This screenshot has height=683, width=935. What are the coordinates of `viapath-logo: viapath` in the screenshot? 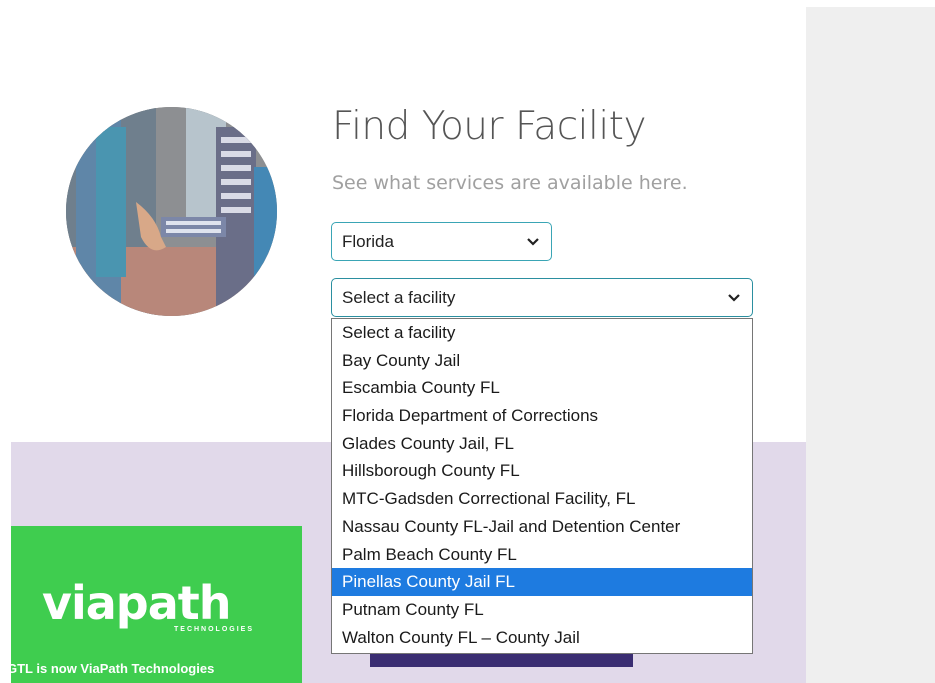 It's located at (136, 603).